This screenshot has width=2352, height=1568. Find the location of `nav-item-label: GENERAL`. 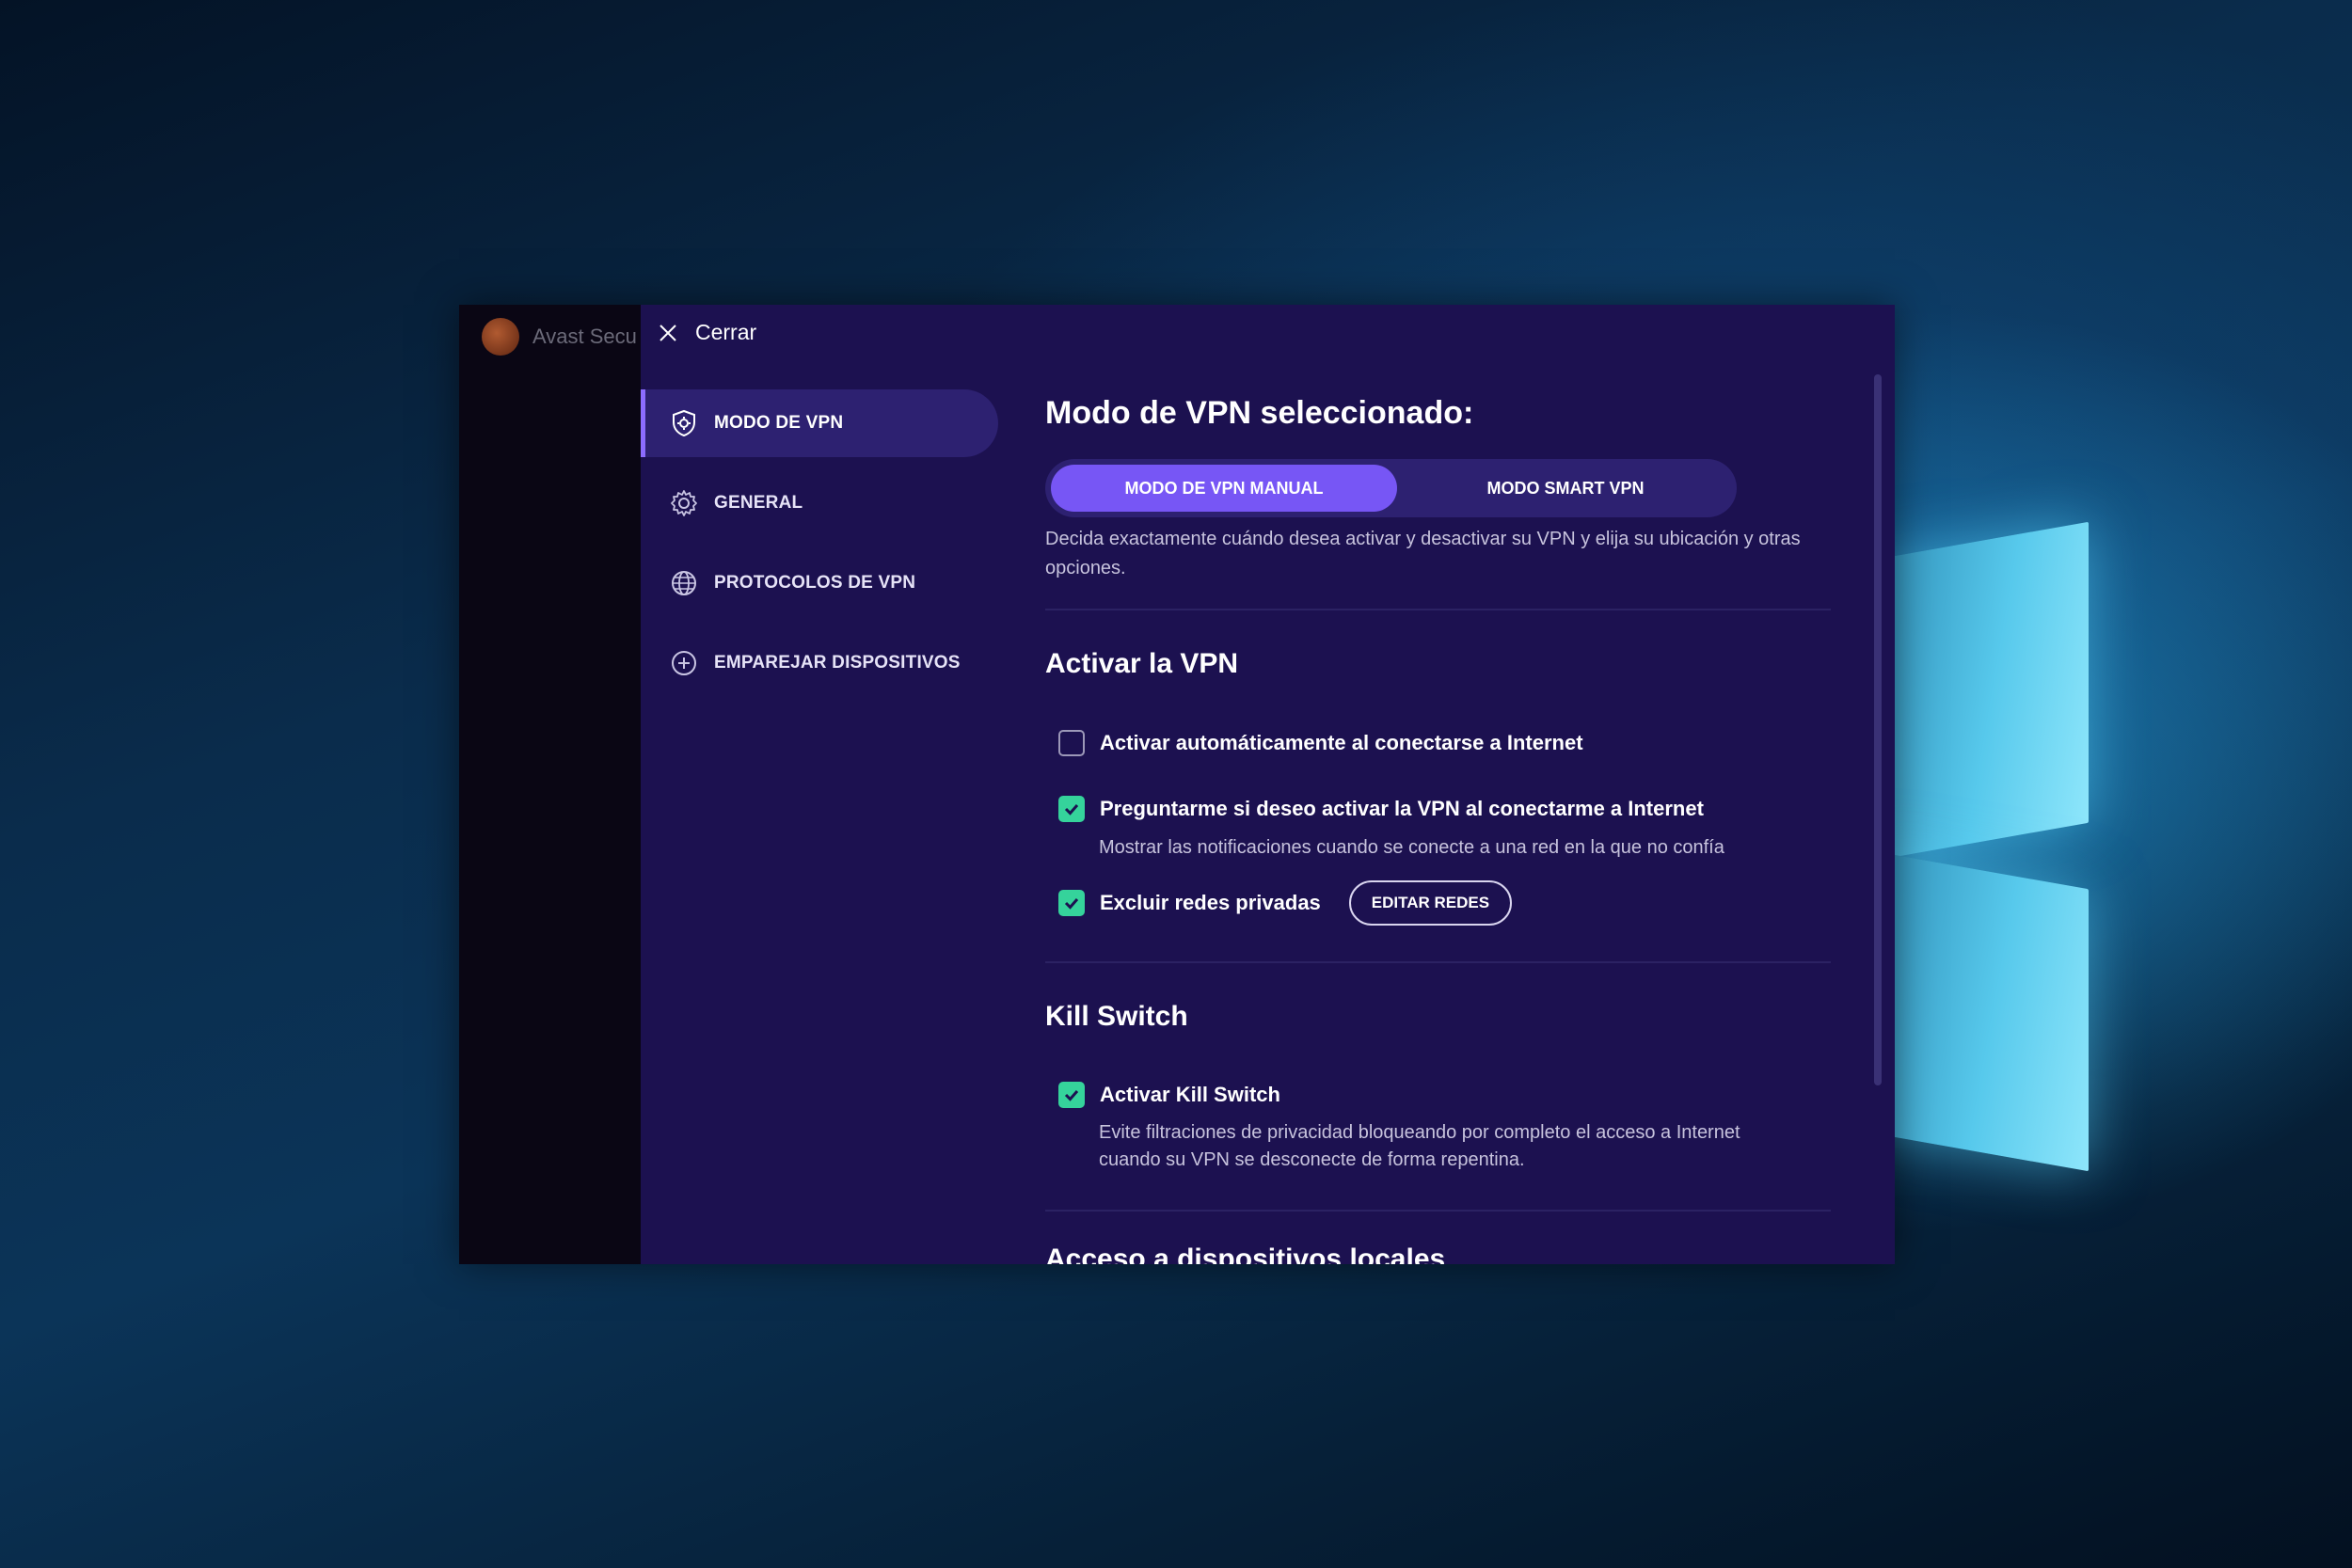

nav-item-label: GENERAL is located at coordinates (758, 503).